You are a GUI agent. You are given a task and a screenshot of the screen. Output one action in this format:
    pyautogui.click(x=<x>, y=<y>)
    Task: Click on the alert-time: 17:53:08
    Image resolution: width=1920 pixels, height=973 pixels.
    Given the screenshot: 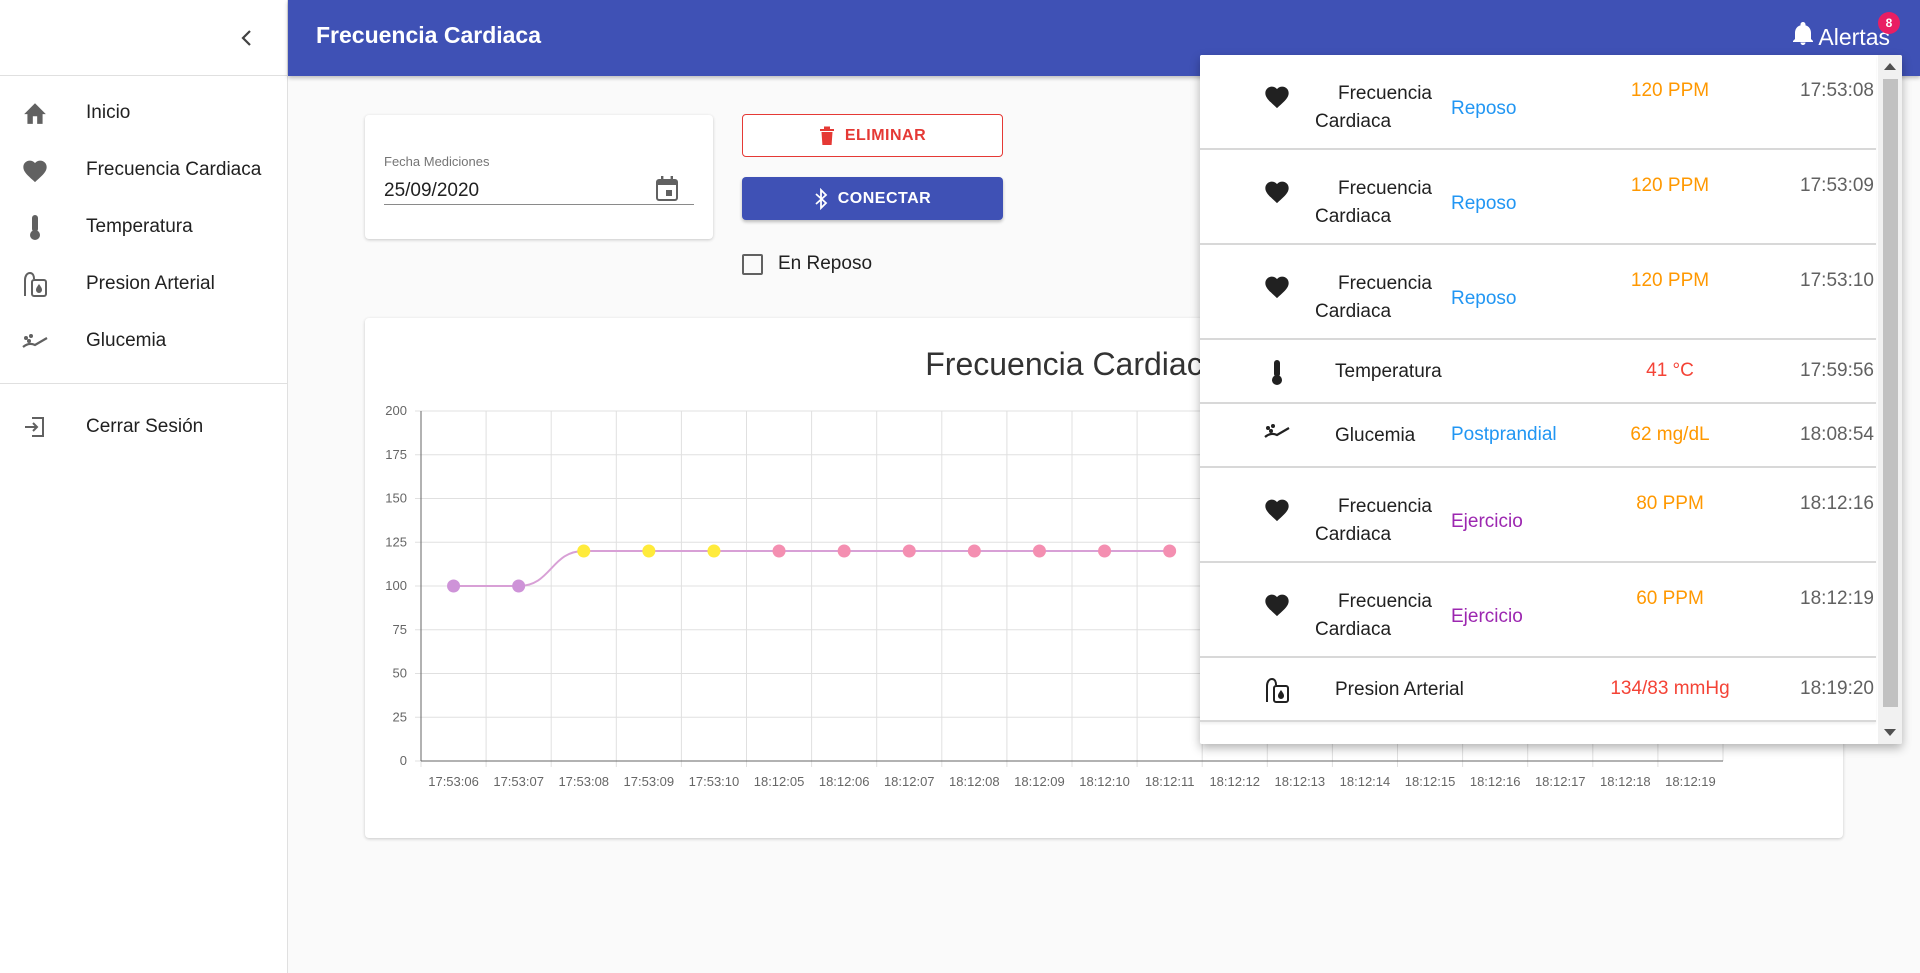 What is the action you would take?
    pyautogui.click(x=1837, y=90)
    